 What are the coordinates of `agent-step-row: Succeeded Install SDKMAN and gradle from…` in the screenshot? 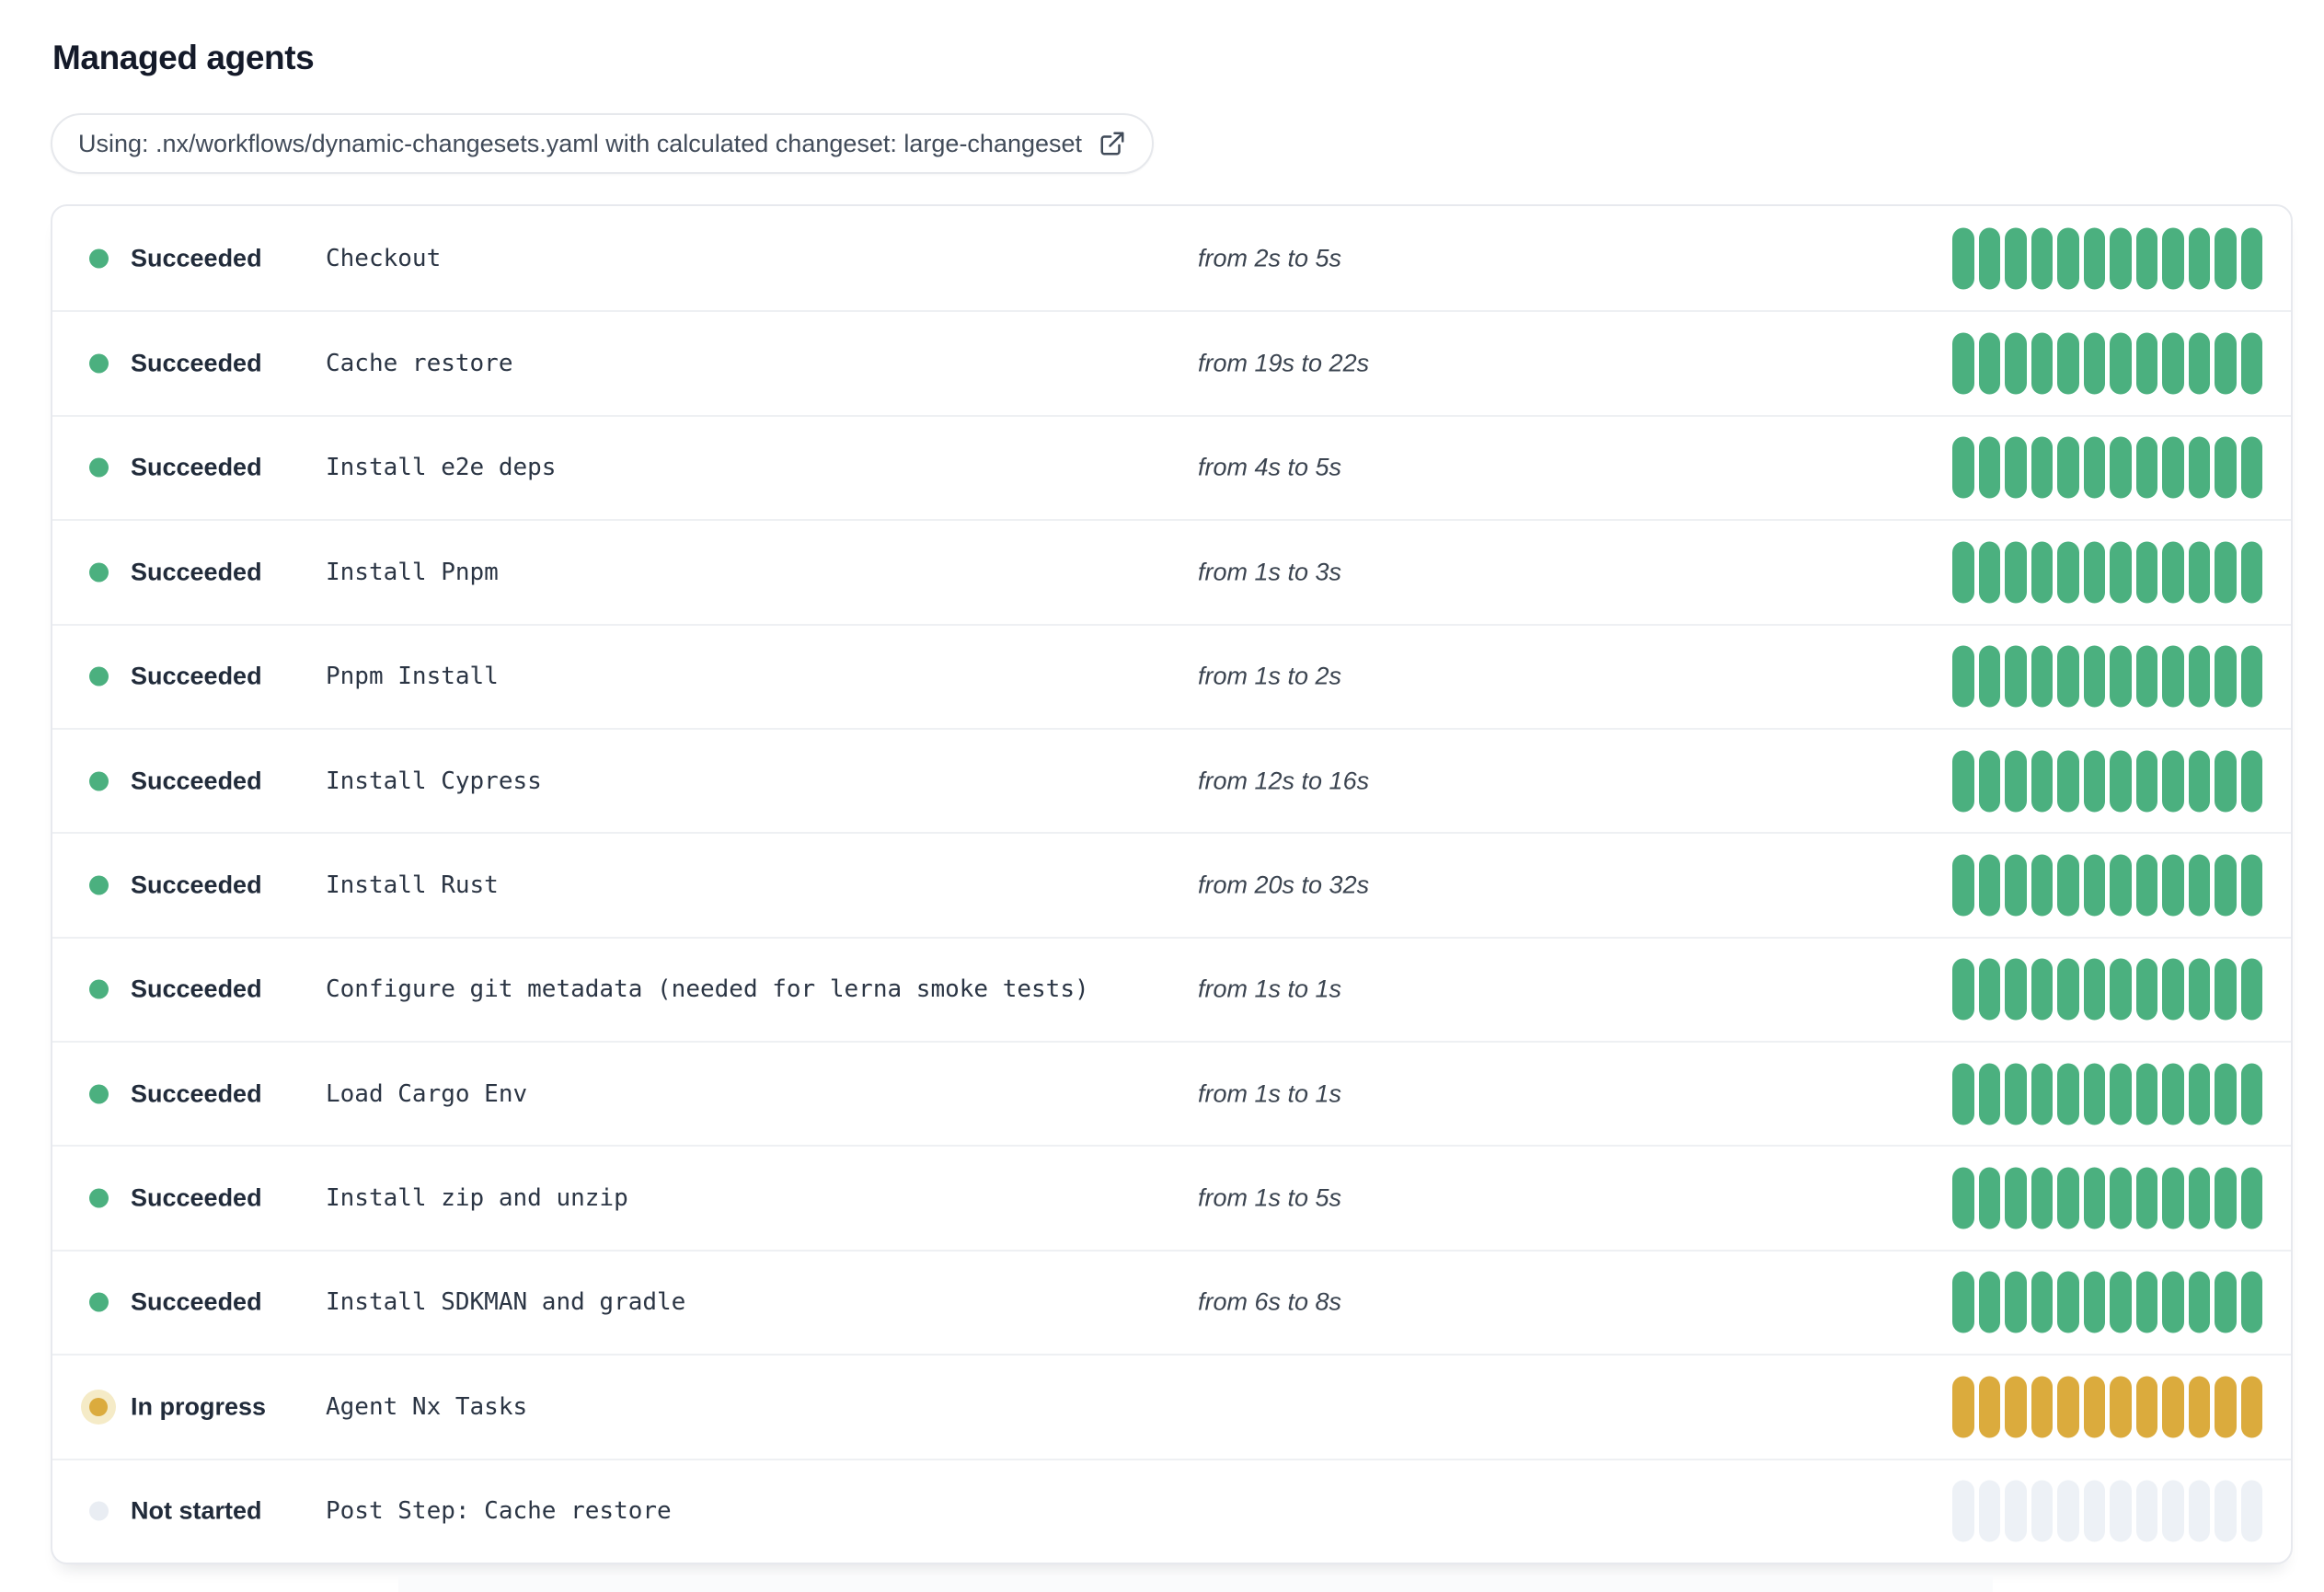 It's located at (1171, 1301).